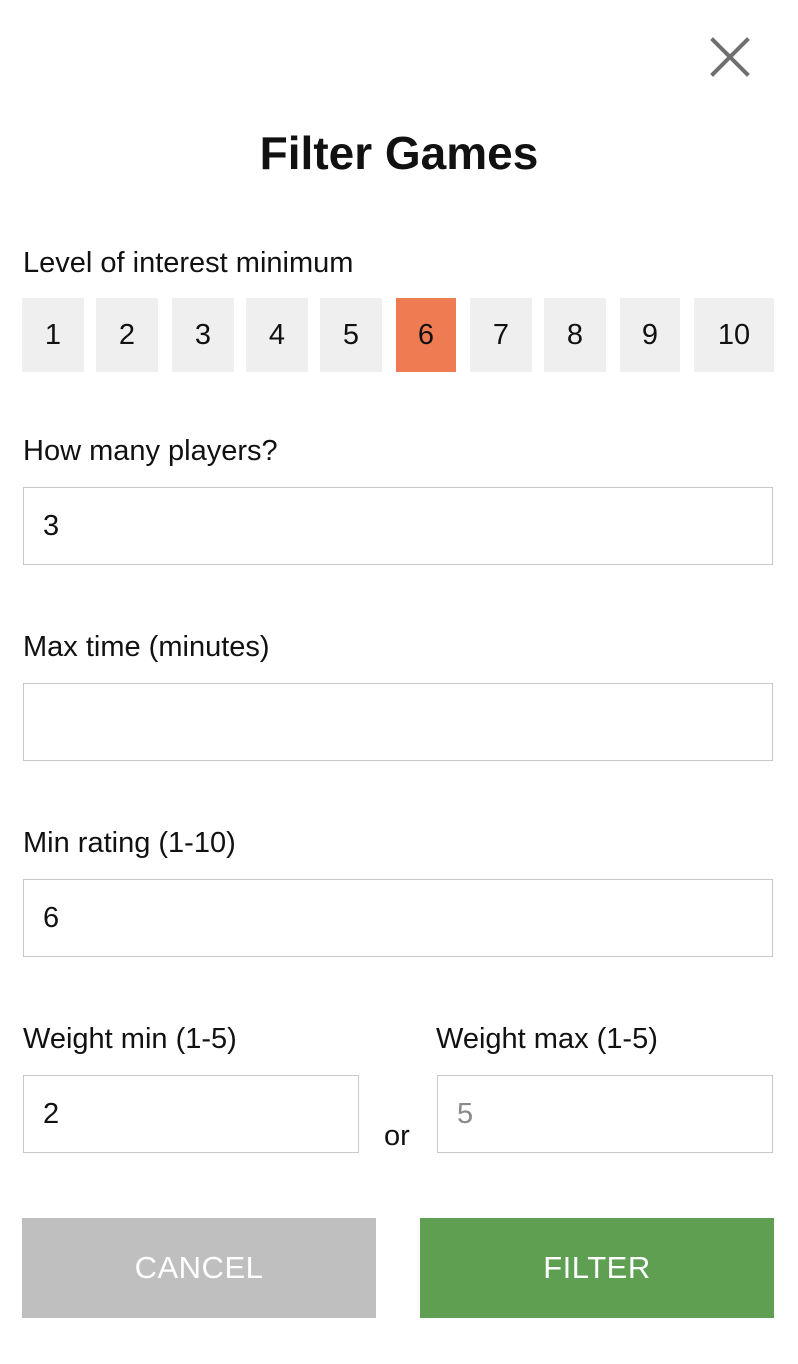 This screenshot has width=798, height=1364. Describe the element at coordinates (398, 526) in the screenshot. I see `players-input` at that location.